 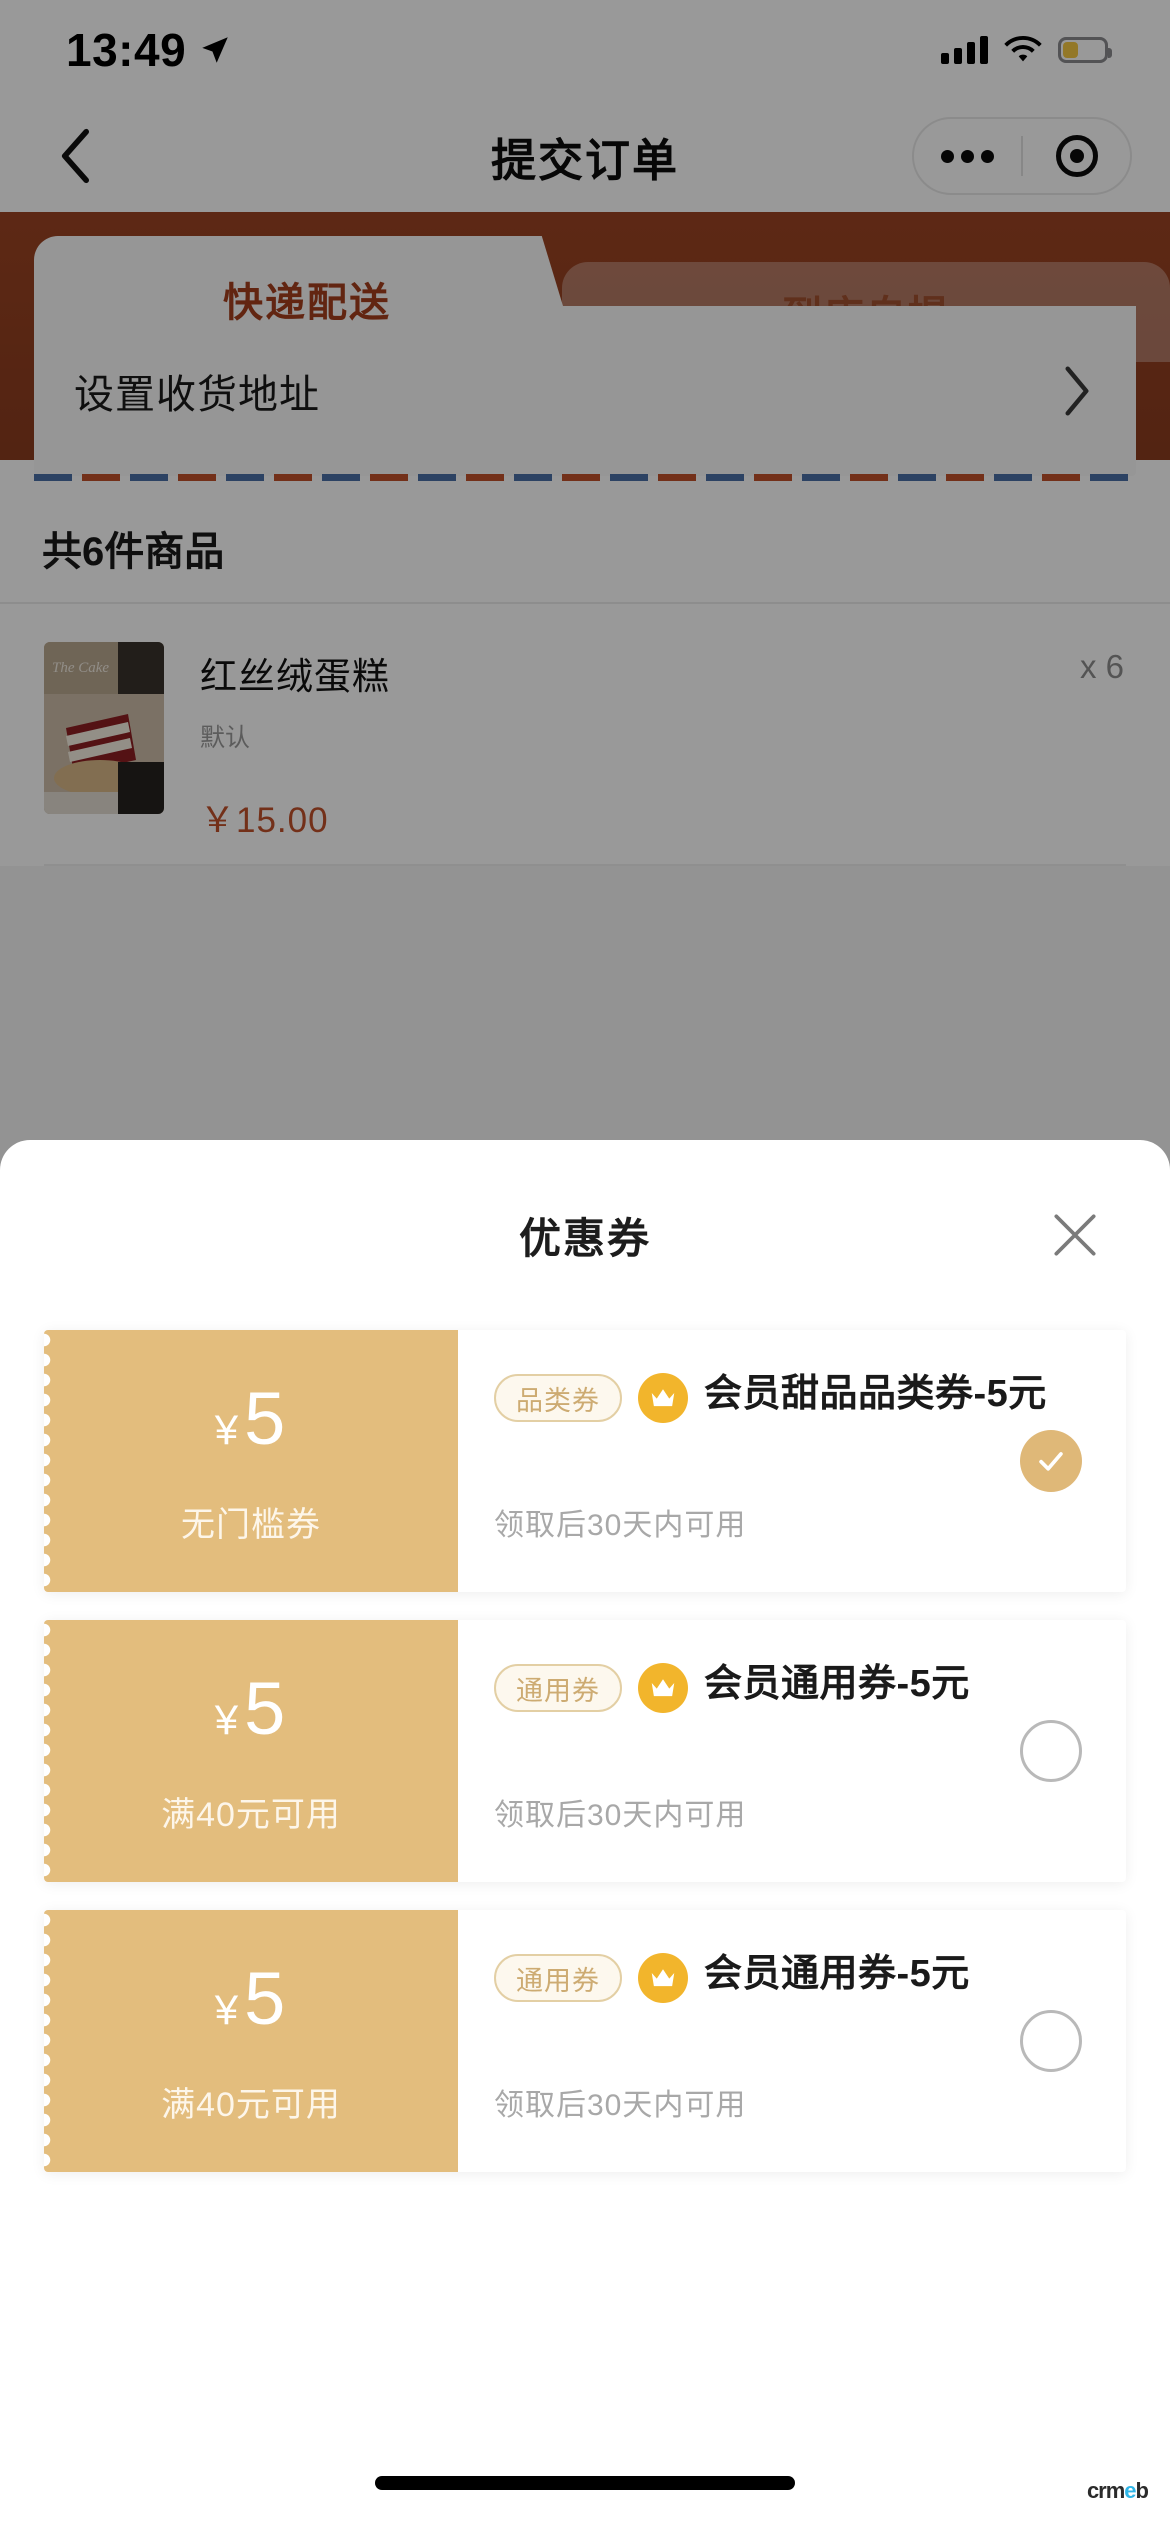 I want to click on watermark: crmeb, so click(x=1117, y=2491).